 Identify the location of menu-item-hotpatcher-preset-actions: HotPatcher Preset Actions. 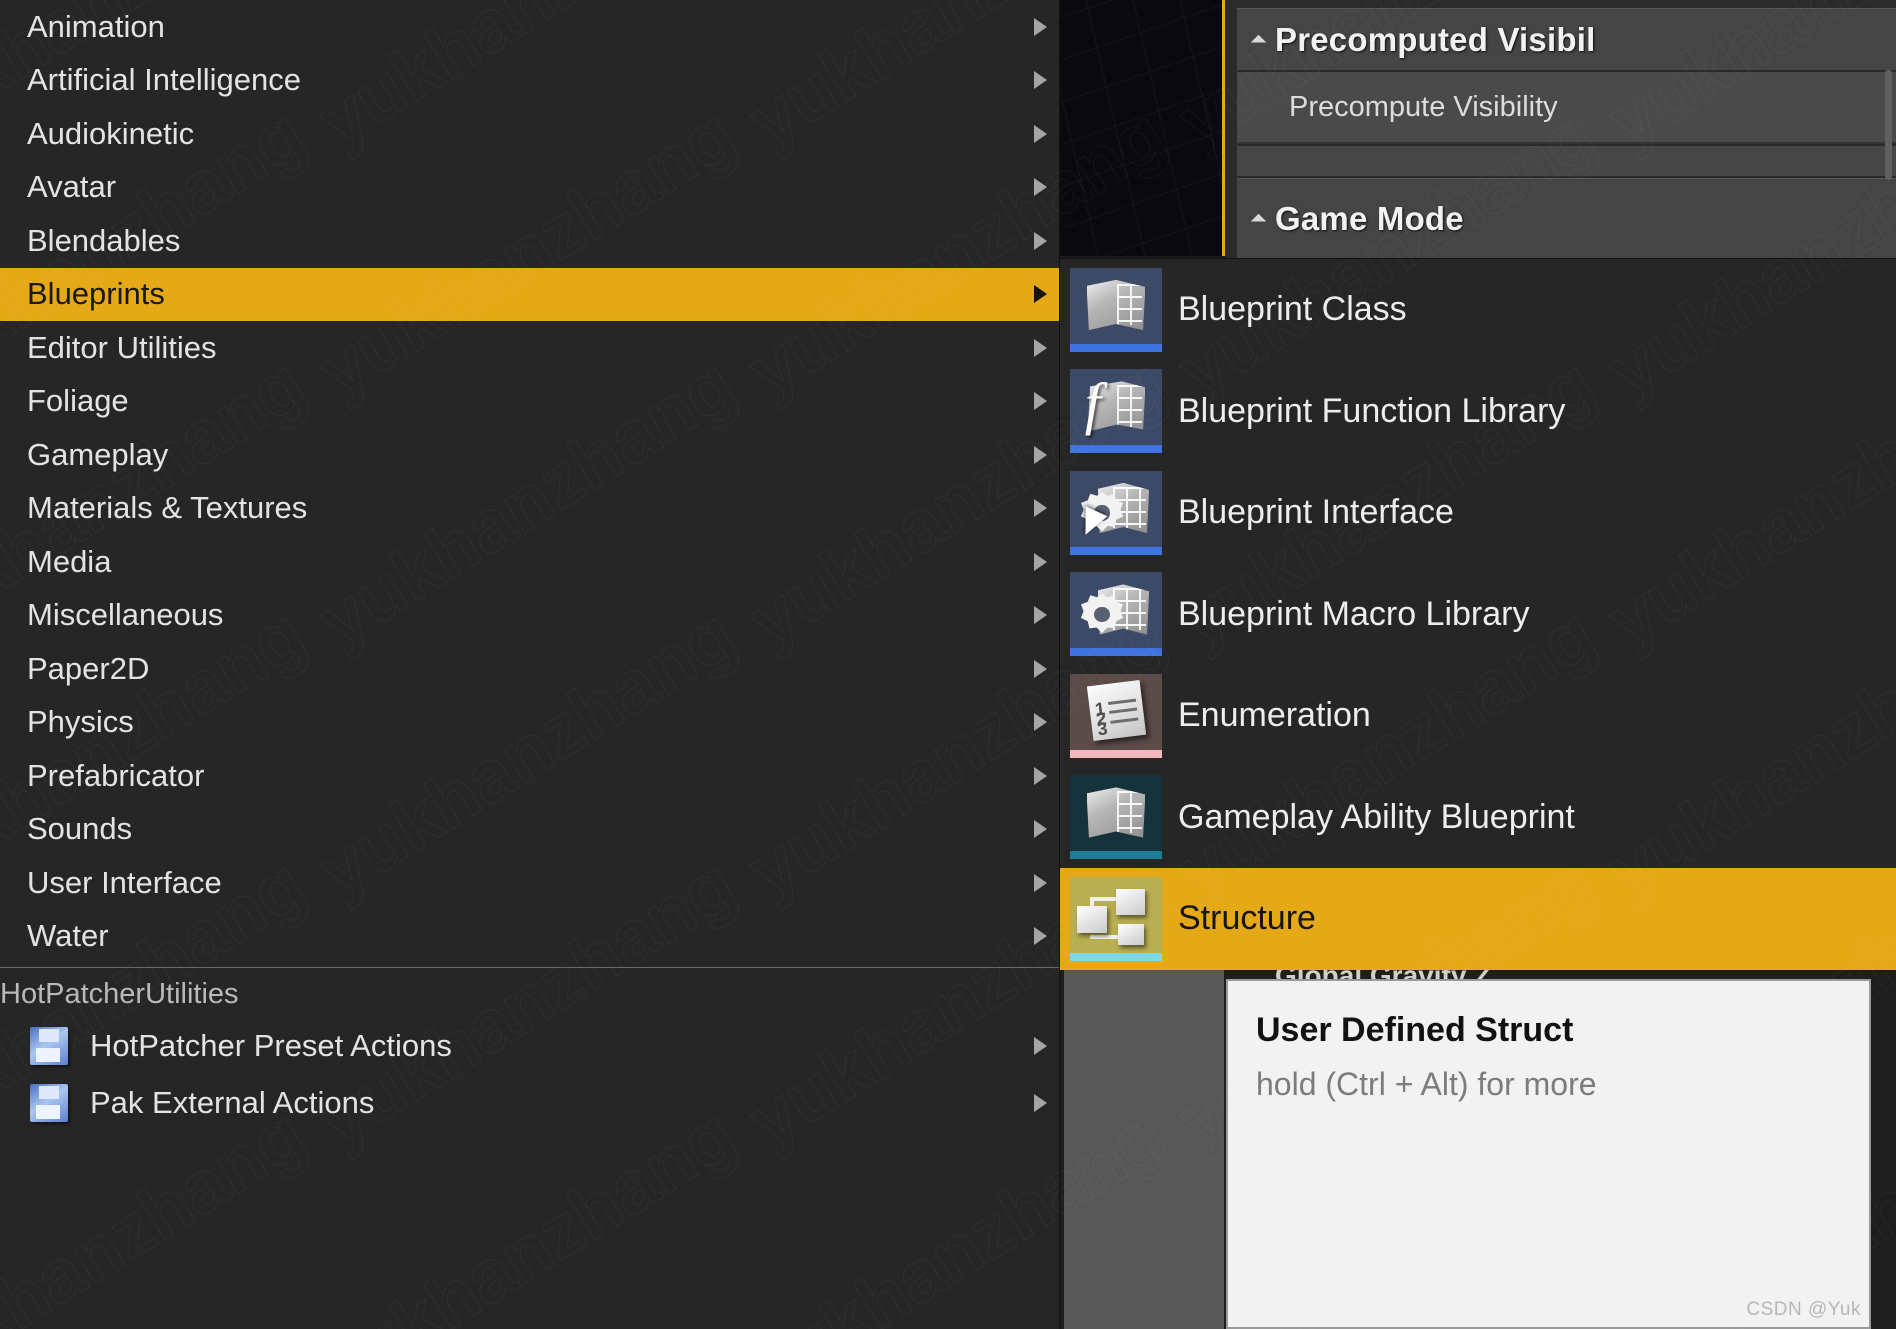
(529, 1045).